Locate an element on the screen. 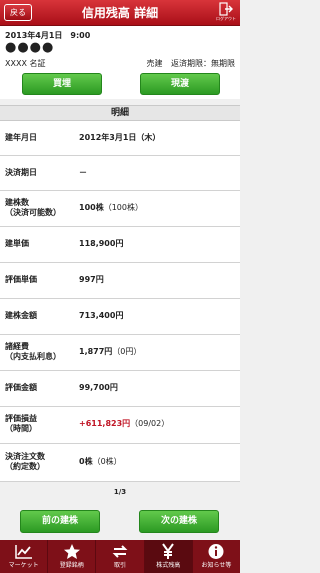 The height and width of the screenshot is (573, 320). row-label: 建株数 is located at coordinates (17, 202).